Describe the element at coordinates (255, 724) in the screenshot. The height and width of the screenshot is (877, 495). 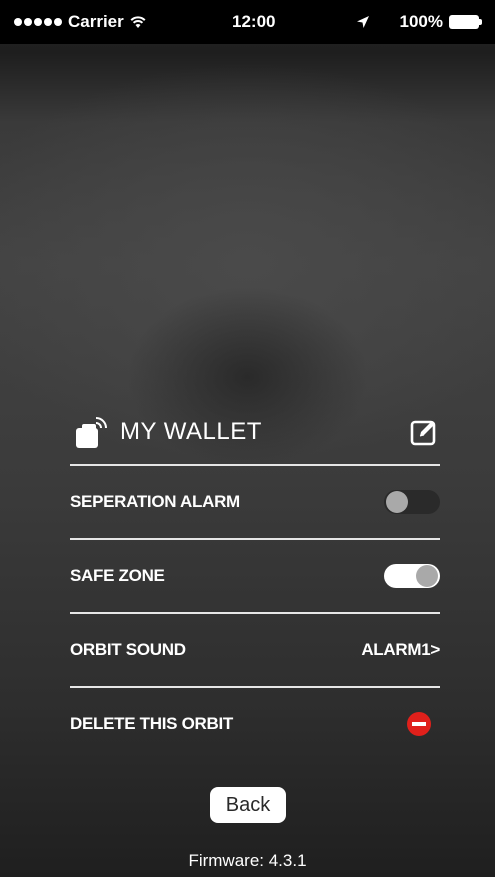
I see `delete-orbit-row: DELETE THIS ORBIT` at that location.